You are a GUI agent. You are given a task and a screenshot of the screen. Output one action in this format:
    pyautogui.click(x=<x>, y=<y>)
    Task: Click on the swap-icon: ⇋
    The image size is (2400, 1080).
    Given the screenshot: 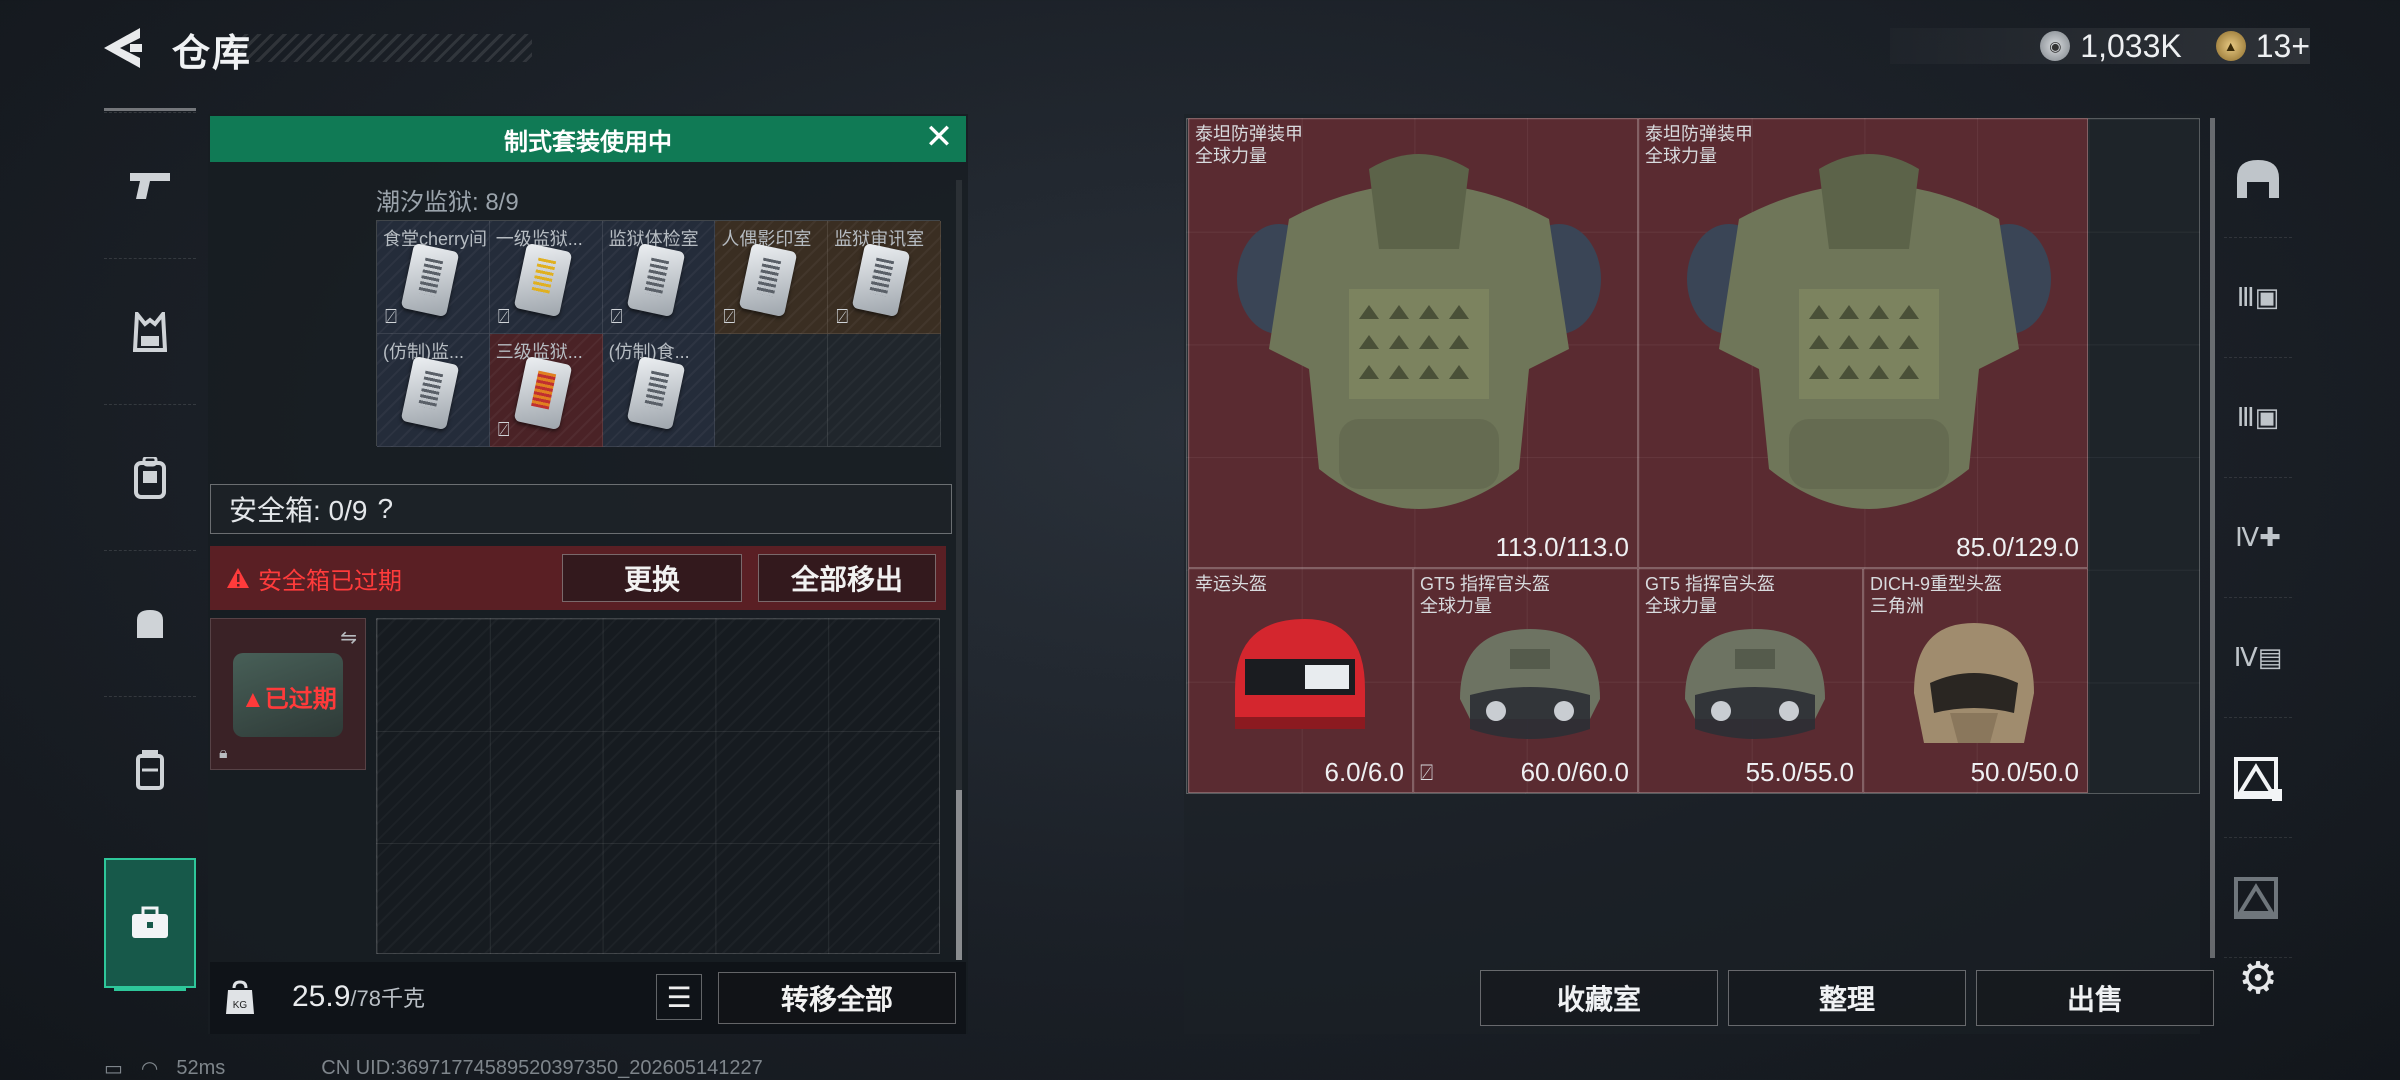 What is the action you would take?
    pyautogui.click(x=348, y=638)
    